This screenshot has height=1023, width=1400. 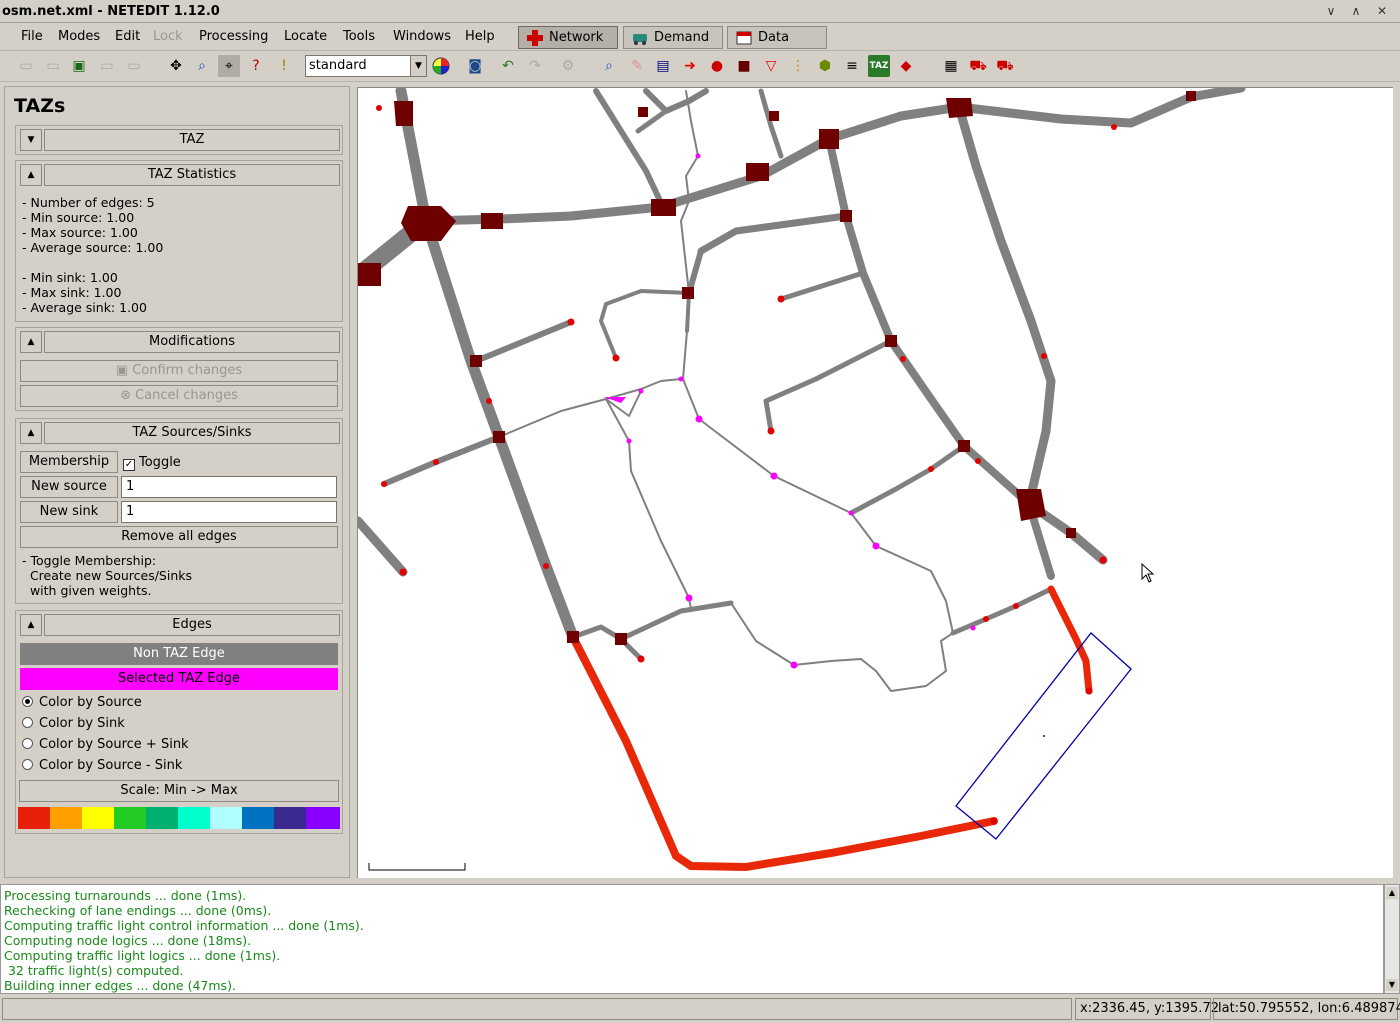 I want to click on color-by-source-radio: Color by Source, so click(x=82, y=702).